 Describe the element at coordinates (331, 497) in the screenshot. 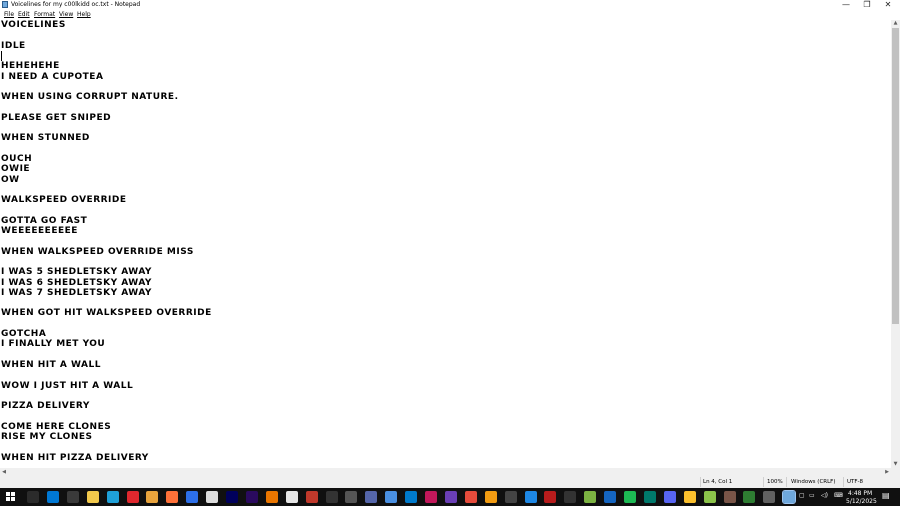

I see `steam-dark-icon` at that location.